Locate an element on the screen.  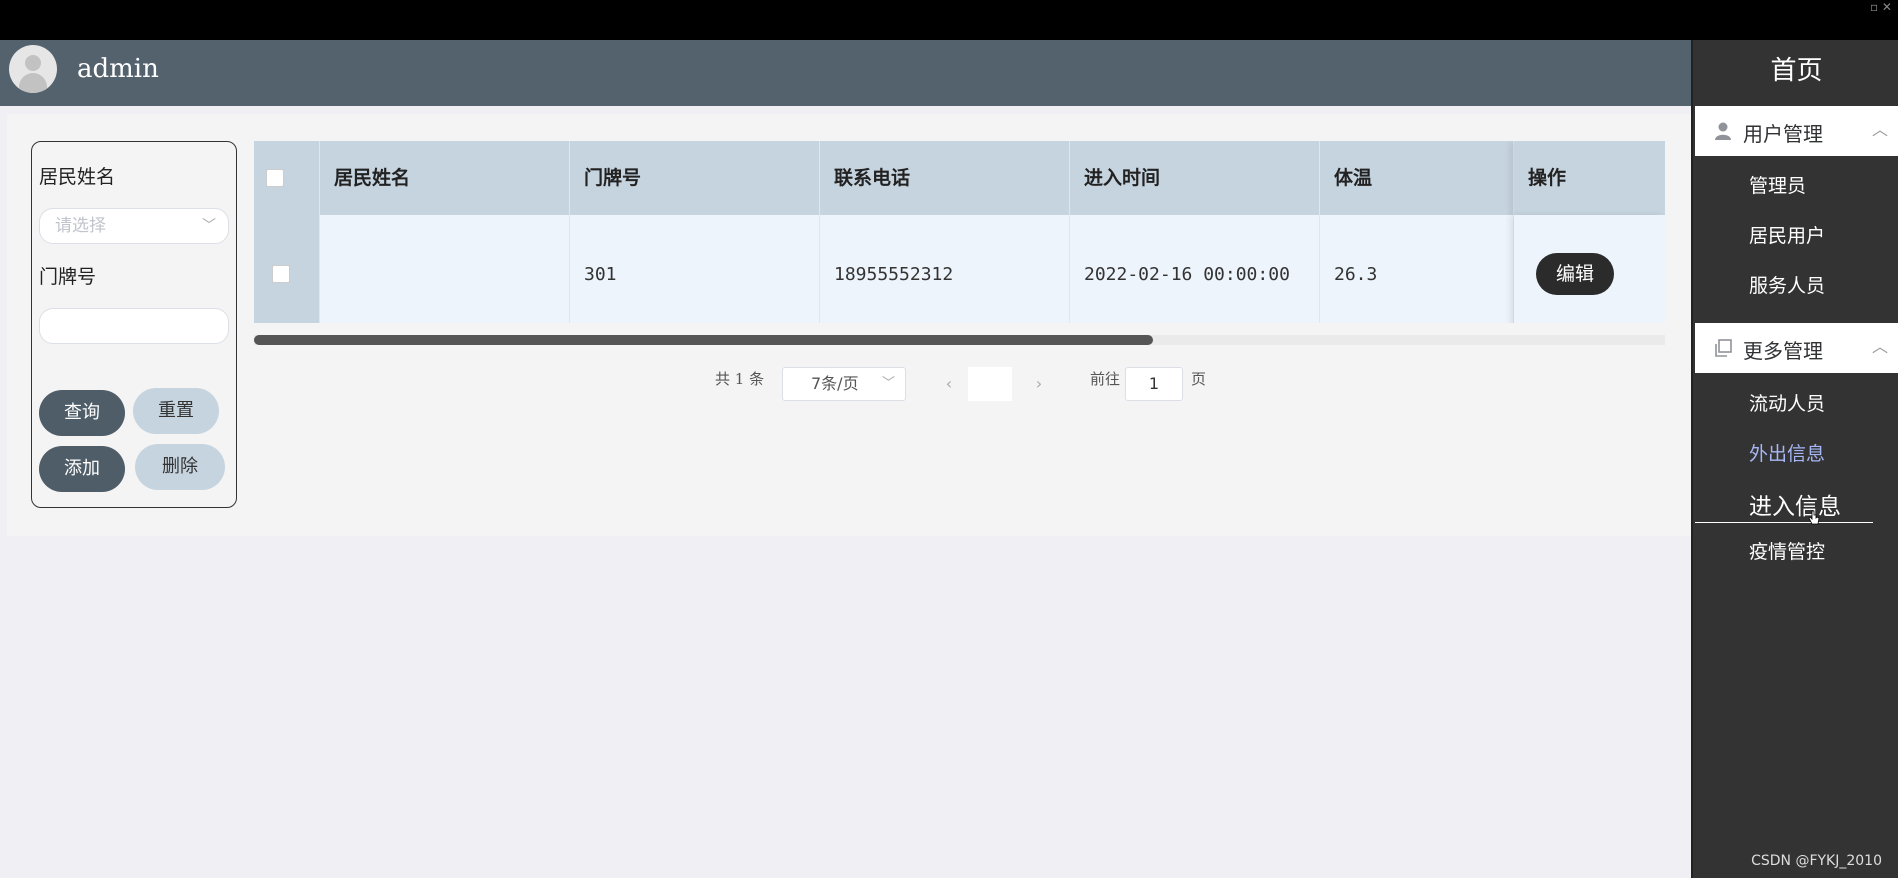
sidebar-item-outgoing-info: 外出信息 is located at coordinates (1787, 452).